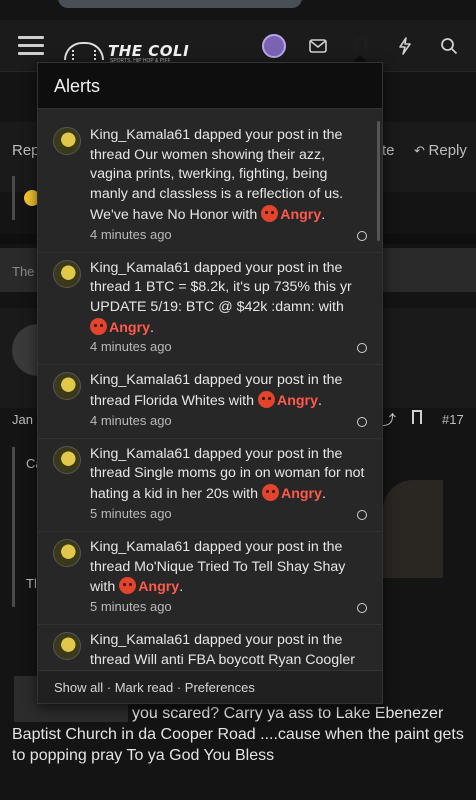  I want to click on preferences-link: Preferences, so click(220, 687).